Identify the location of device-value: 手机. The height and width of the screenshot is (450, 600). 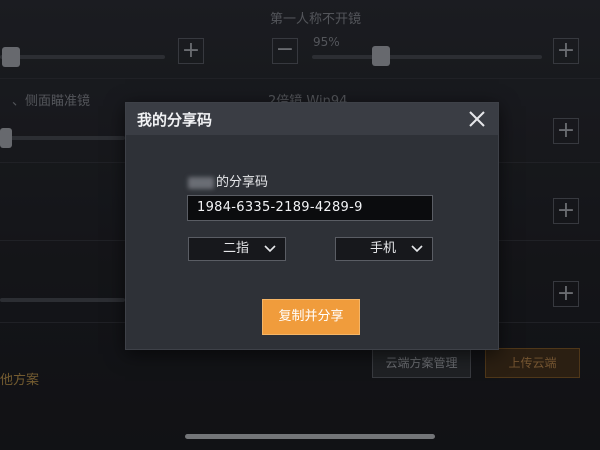
(383, 248).